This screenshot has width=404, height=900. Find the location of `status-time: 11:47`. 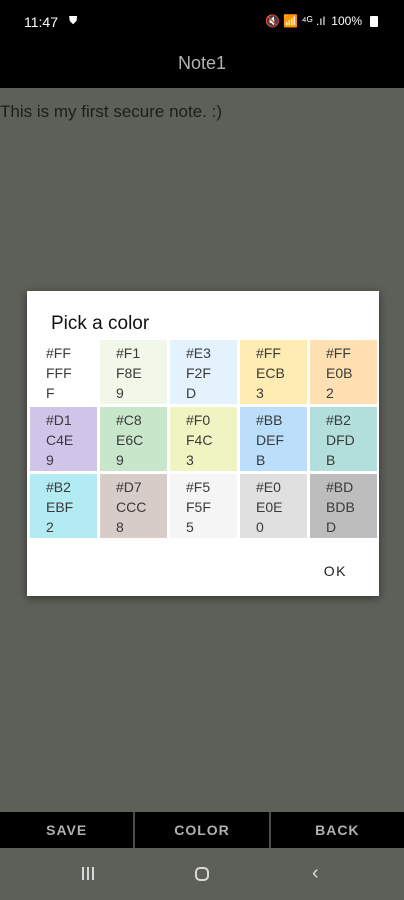

status-time: 11:47 is located at coordinates (41, 22).